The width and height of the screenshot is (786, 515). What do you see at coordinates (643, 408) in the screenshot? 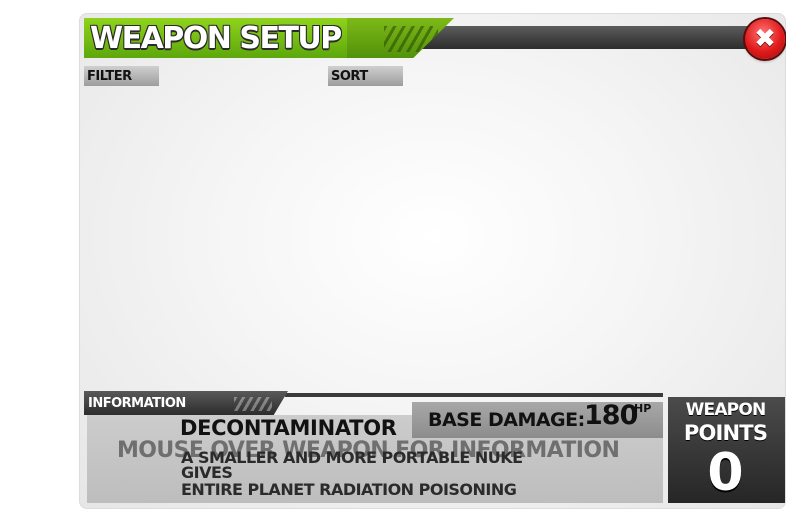
I see `base-damage-unit: HP` at bounding box center [643, 408].